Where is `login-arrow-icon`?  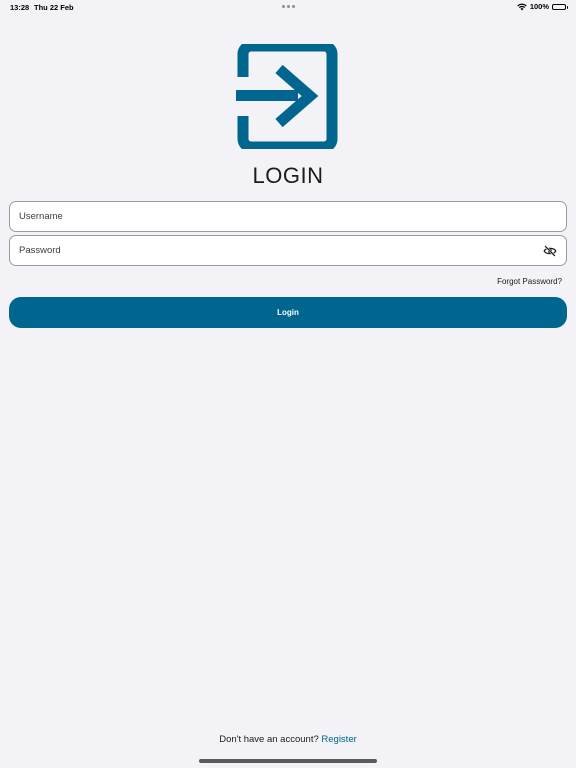 login-arrow-icon is located at coordinates (287, 96).